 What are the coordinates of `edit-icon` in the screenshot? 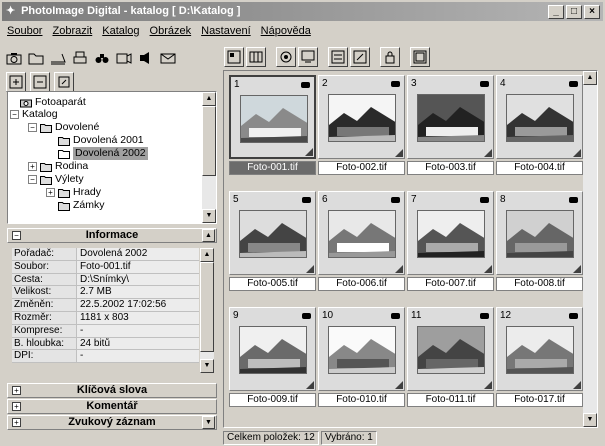 It's located at (360, 57).